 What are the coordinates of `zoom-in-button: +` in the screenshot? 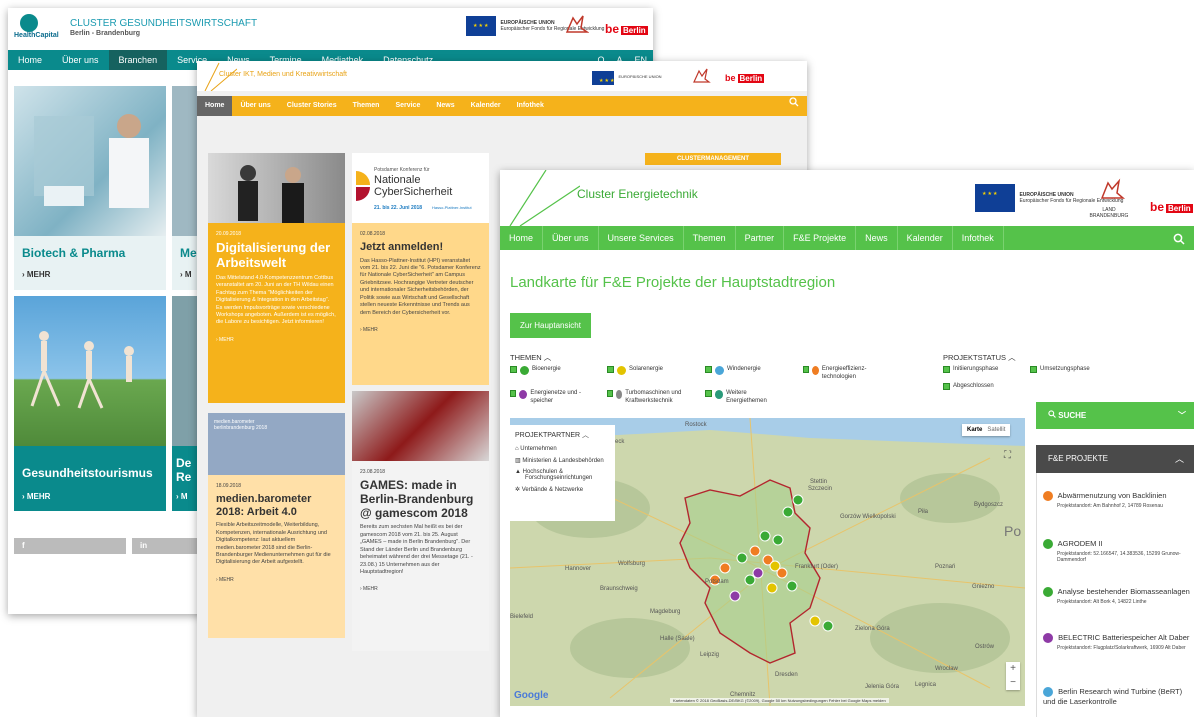 It's located at (1013, 669).